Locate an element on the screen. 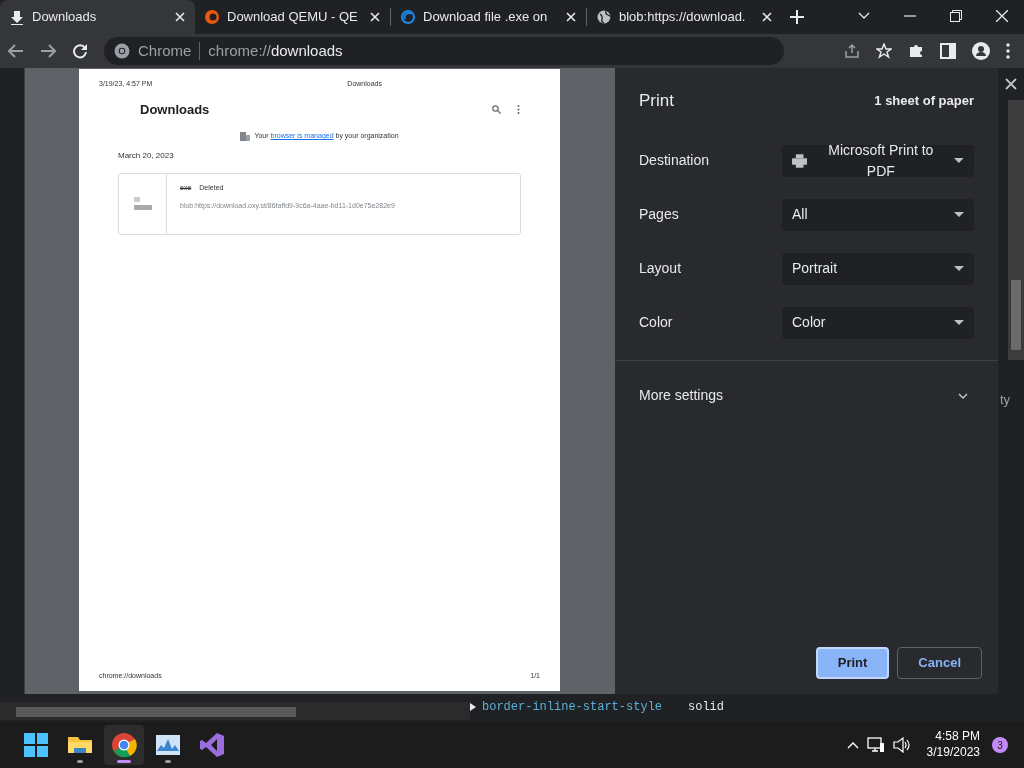 Image resolution: width=1024 pixels, height=768 pixels. tab-title: Download QEMU - QE is located at coordinates (293, 17).